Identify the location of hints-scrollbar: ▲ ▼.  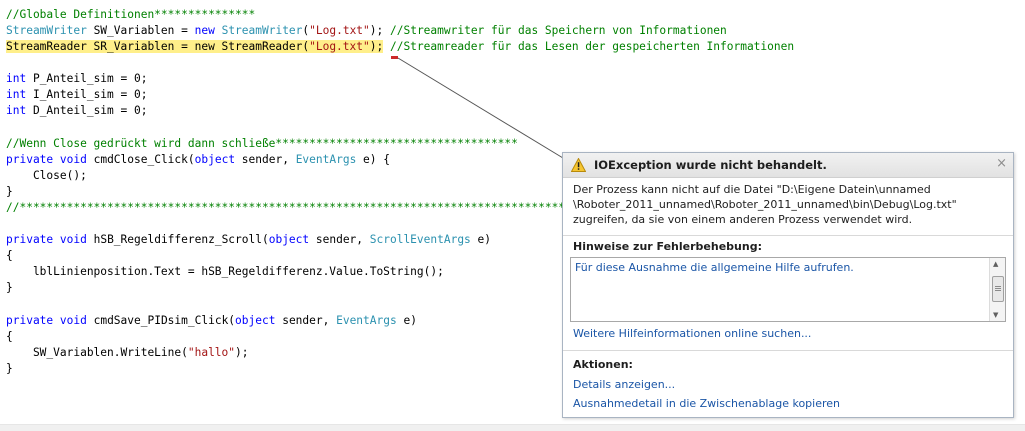
(997, 289).